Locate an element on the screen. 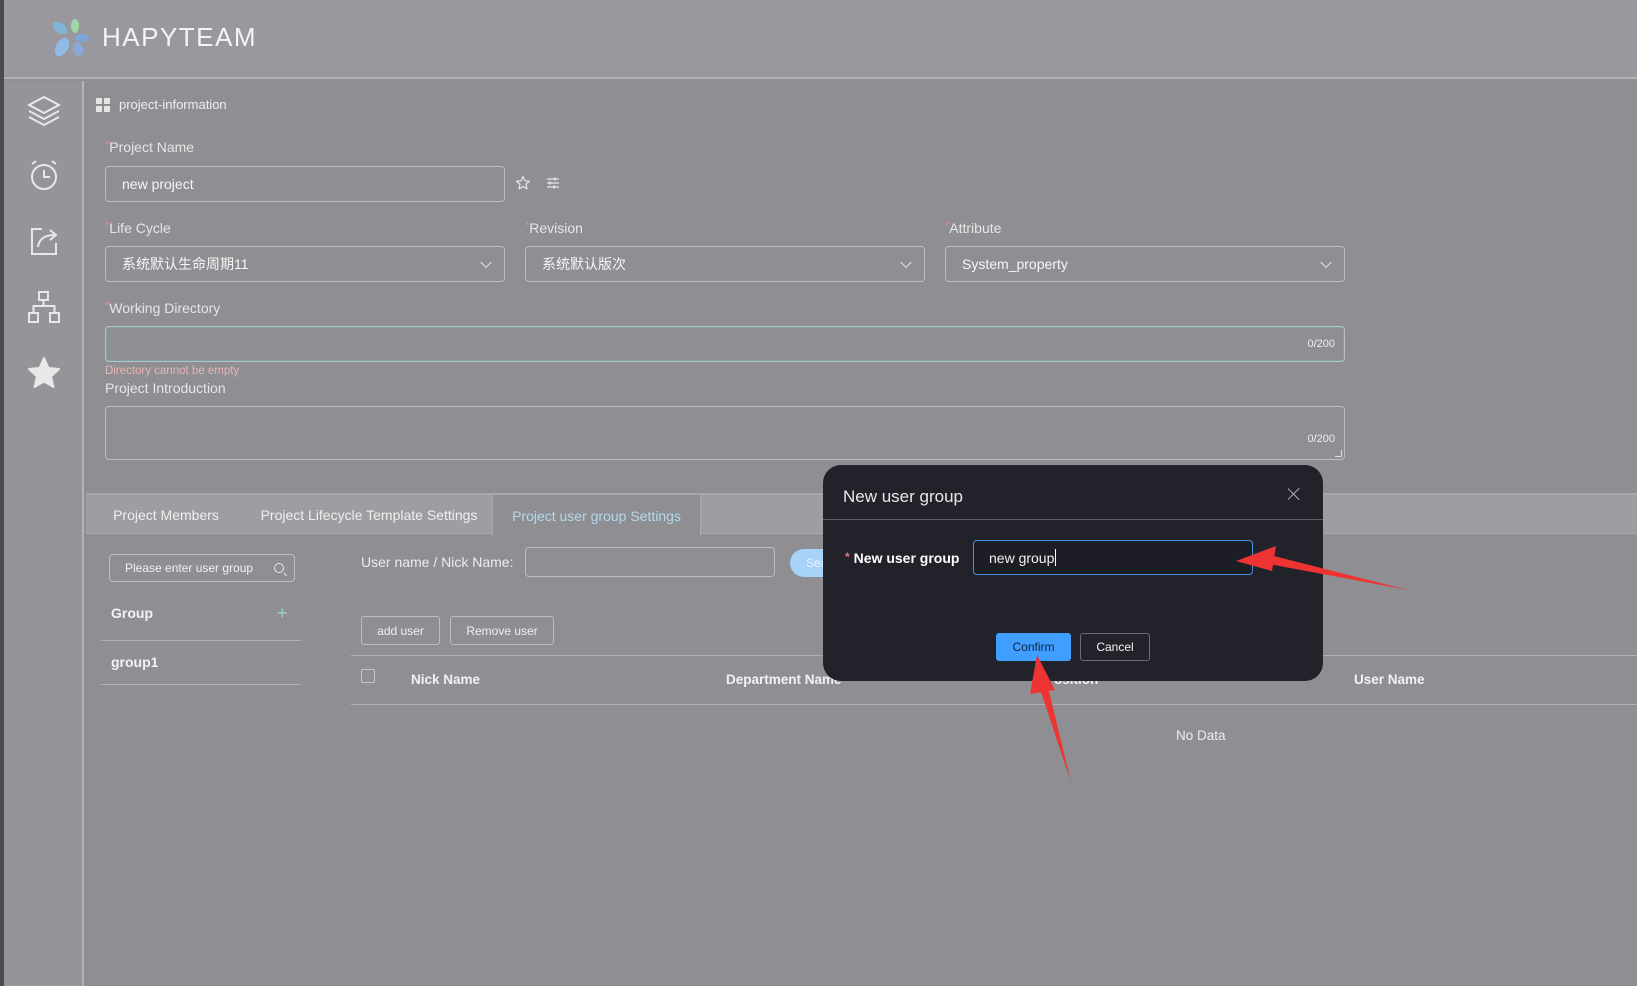  username-filter-label: User name / Nick Name: is located at coordinates (437, 562).